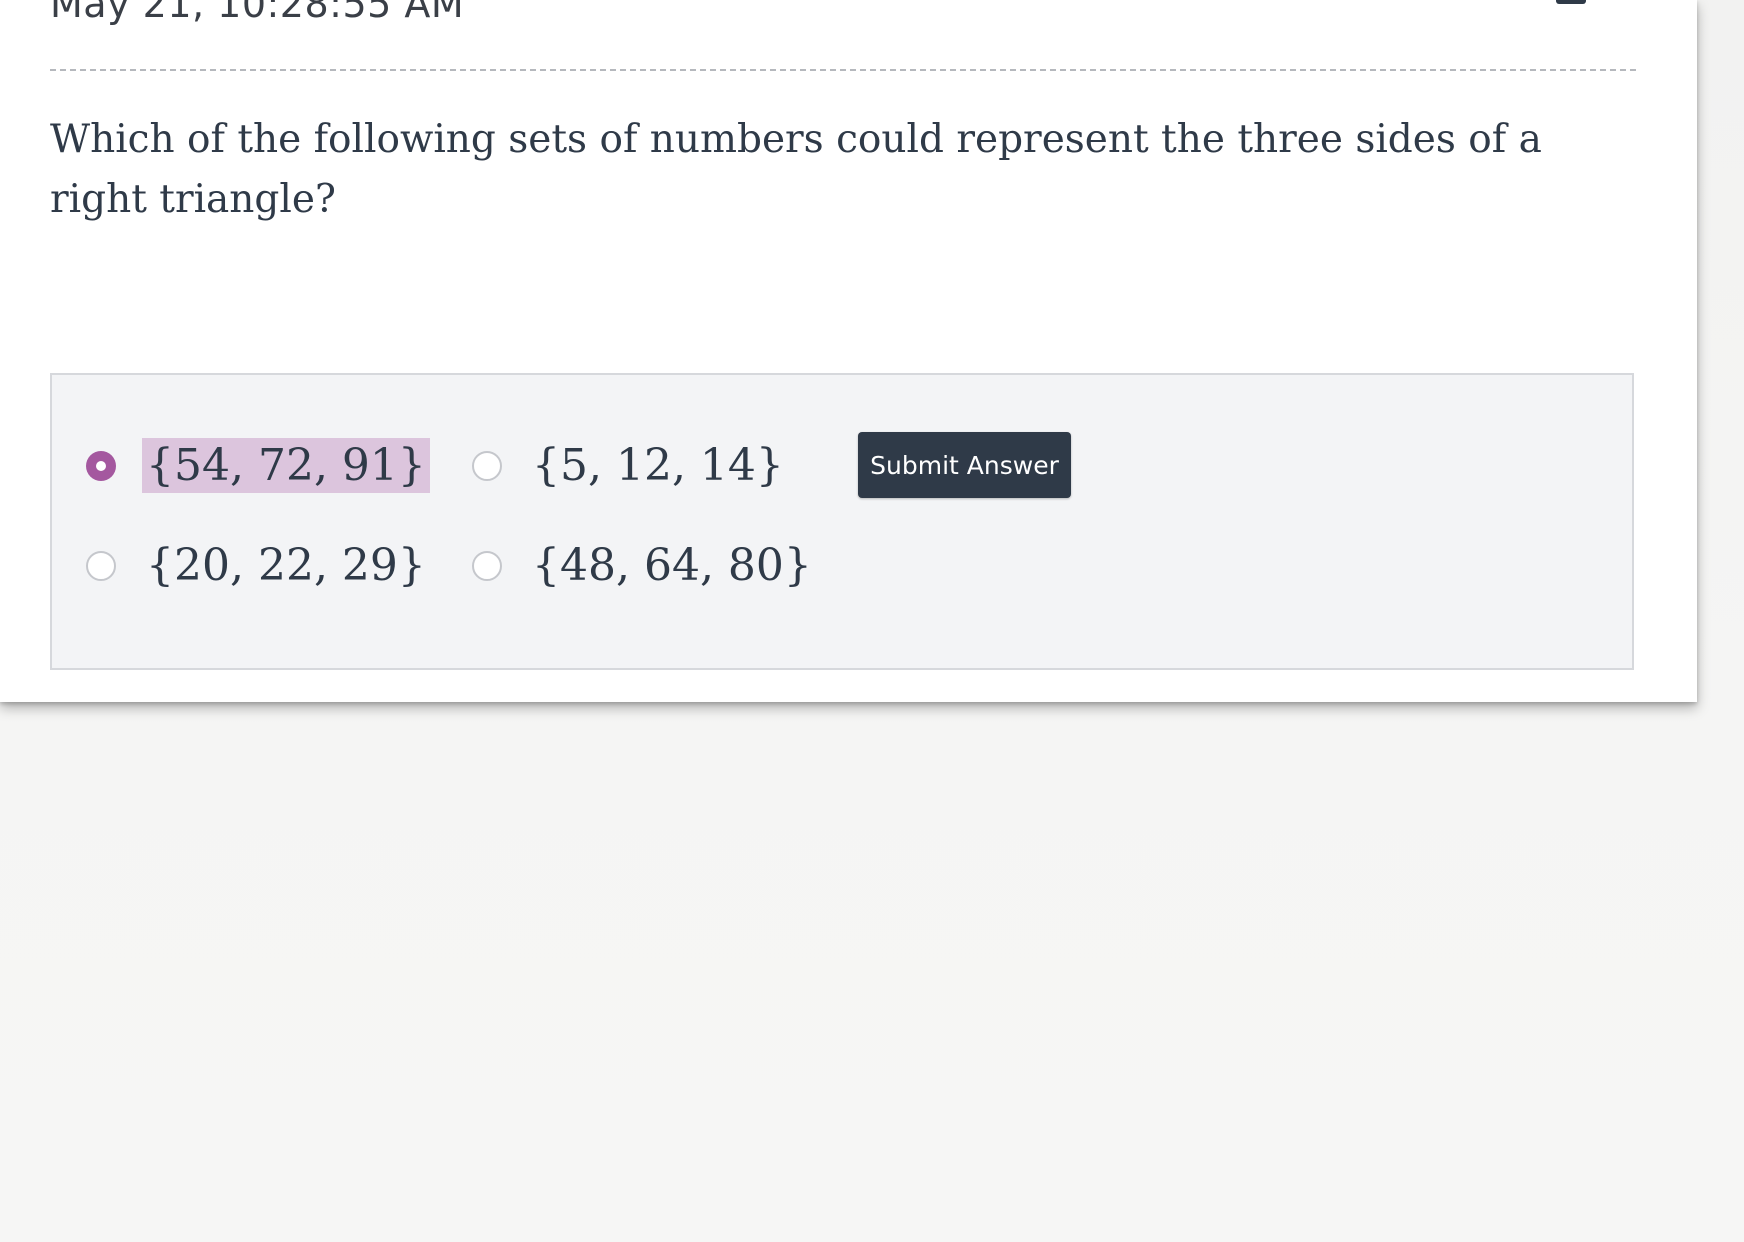 This screenshot has height=1242, width=1744. What do you see at coordinates (672, 565) in the screenshot?
I see `answer-option-label: {48, 64, 80}` at bounding box center [672, 565].